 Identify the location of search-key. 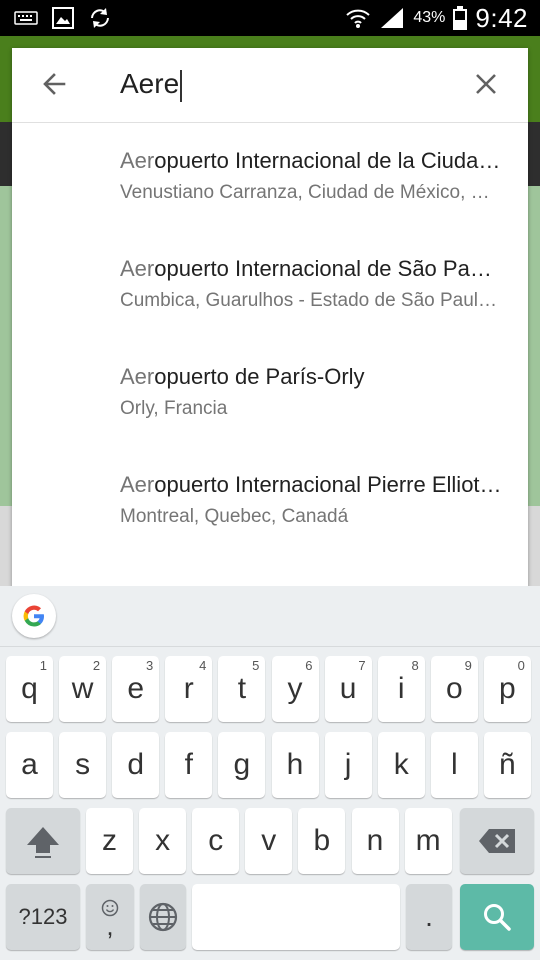
(497, 917).